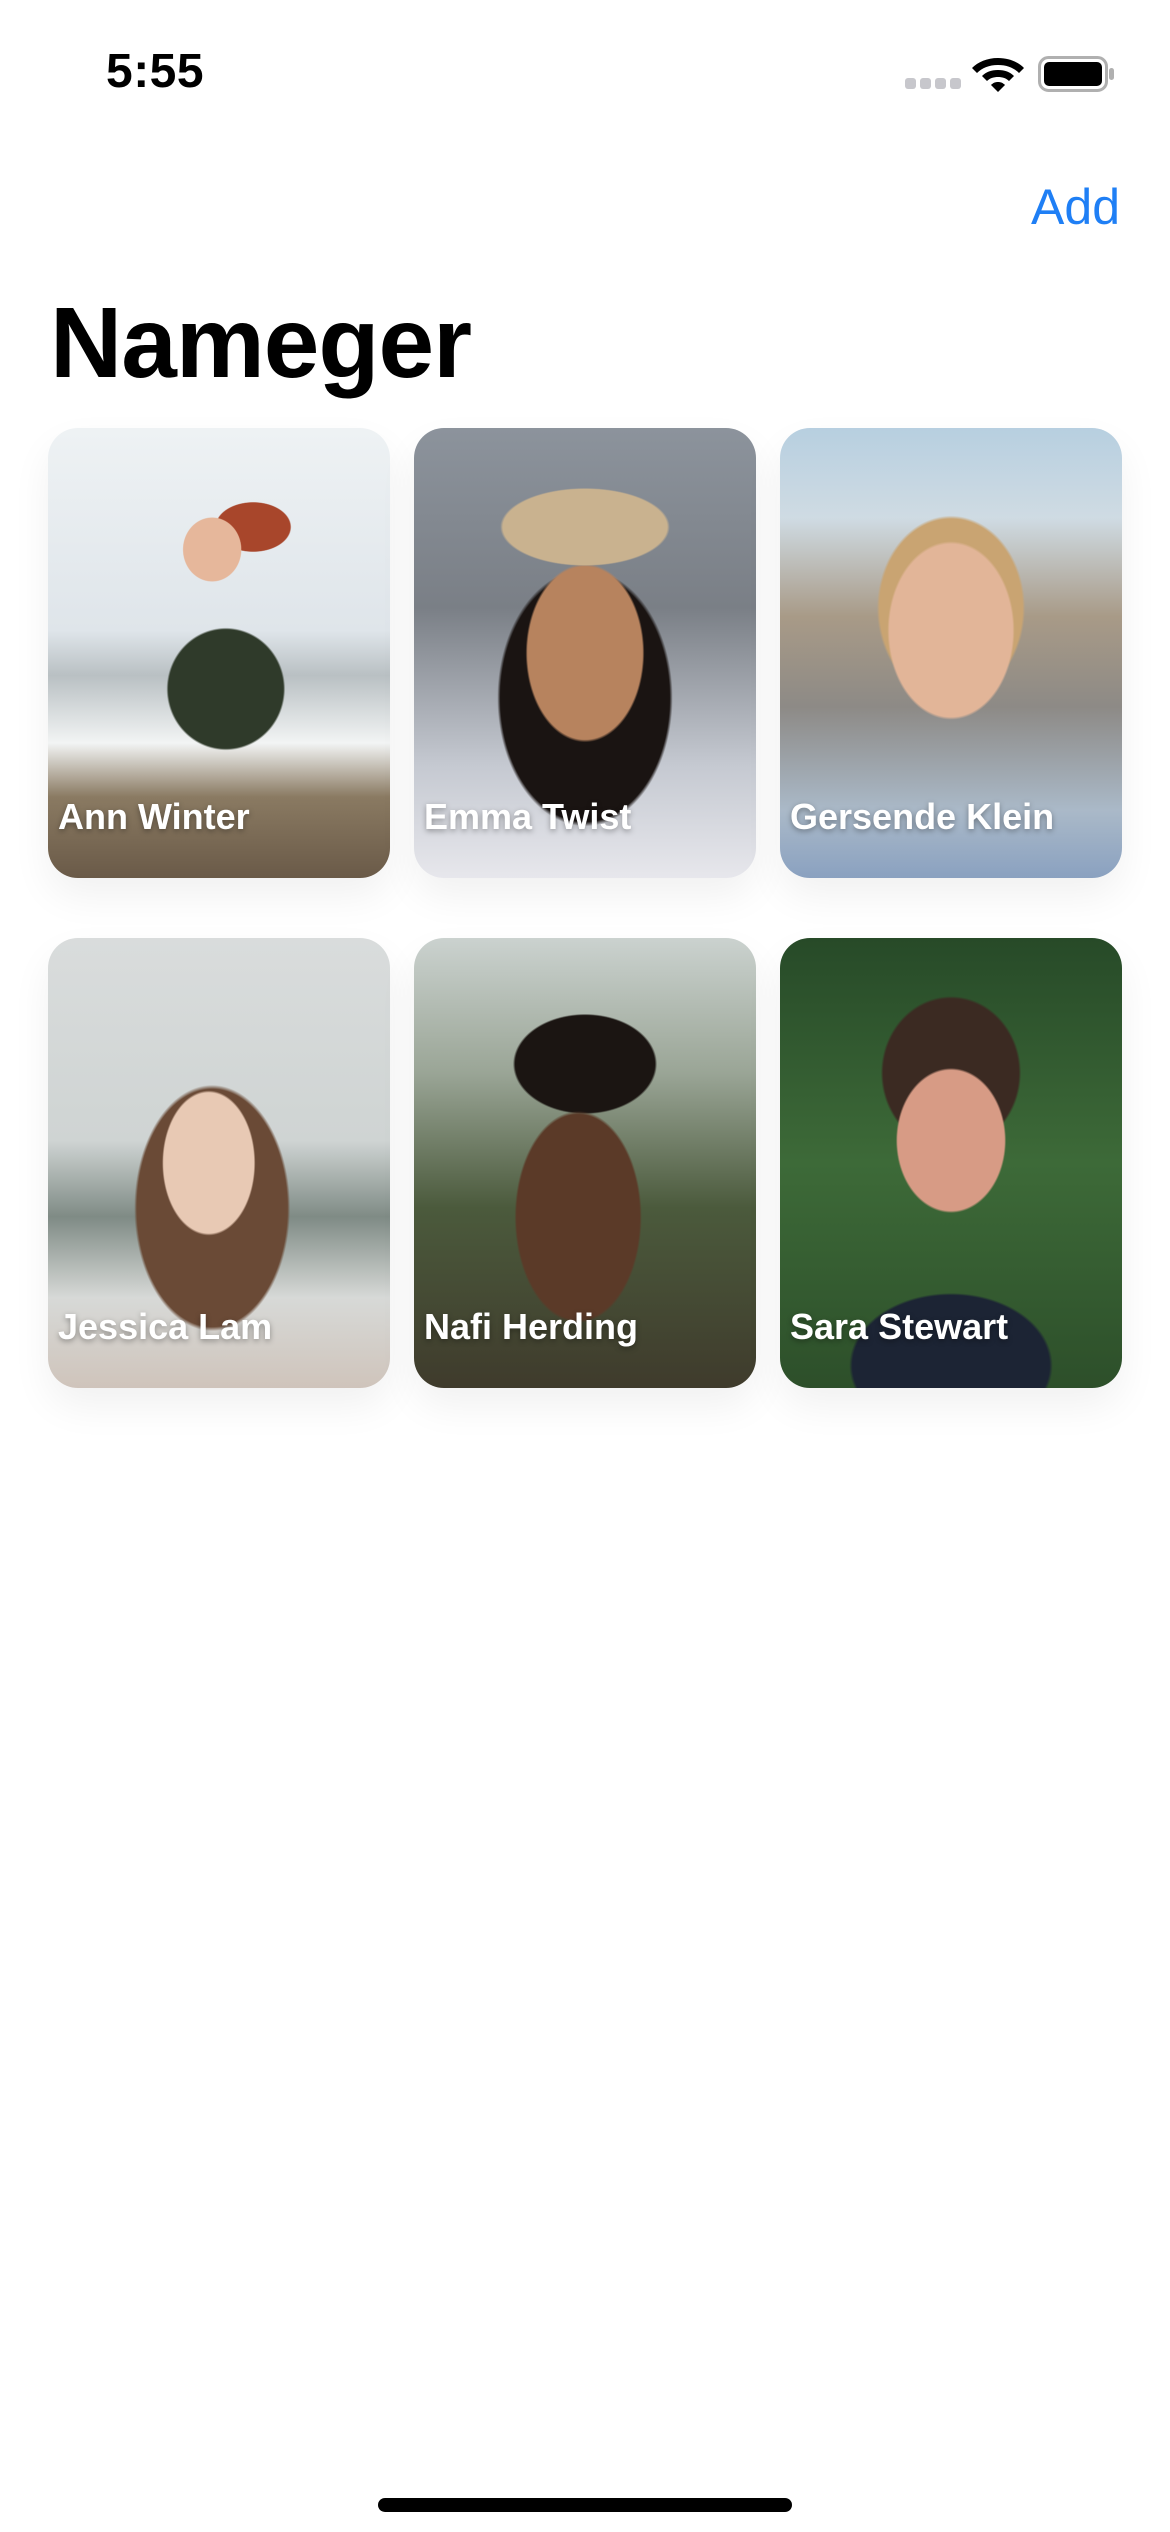 This screenshot has width=1170, height=2532. What do you see at coordinates (585, 2505) in the screenshot?
I see `home-indicator` at bounding box center [585, 2505].